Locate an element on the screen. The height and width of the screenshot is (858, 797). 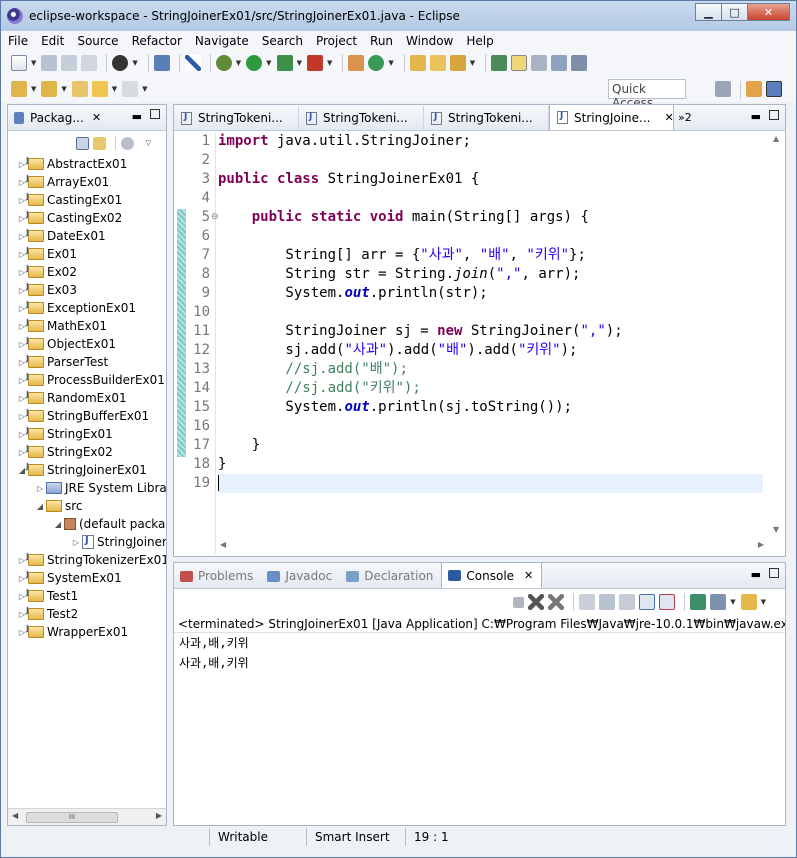
tree-item: ▷CastingEx01 is located at coordinates (87, 200).